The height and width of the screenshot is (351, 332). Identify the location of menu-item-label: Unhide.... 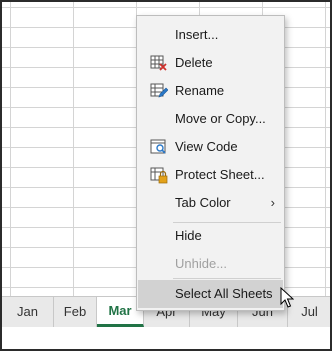
(201, 263).